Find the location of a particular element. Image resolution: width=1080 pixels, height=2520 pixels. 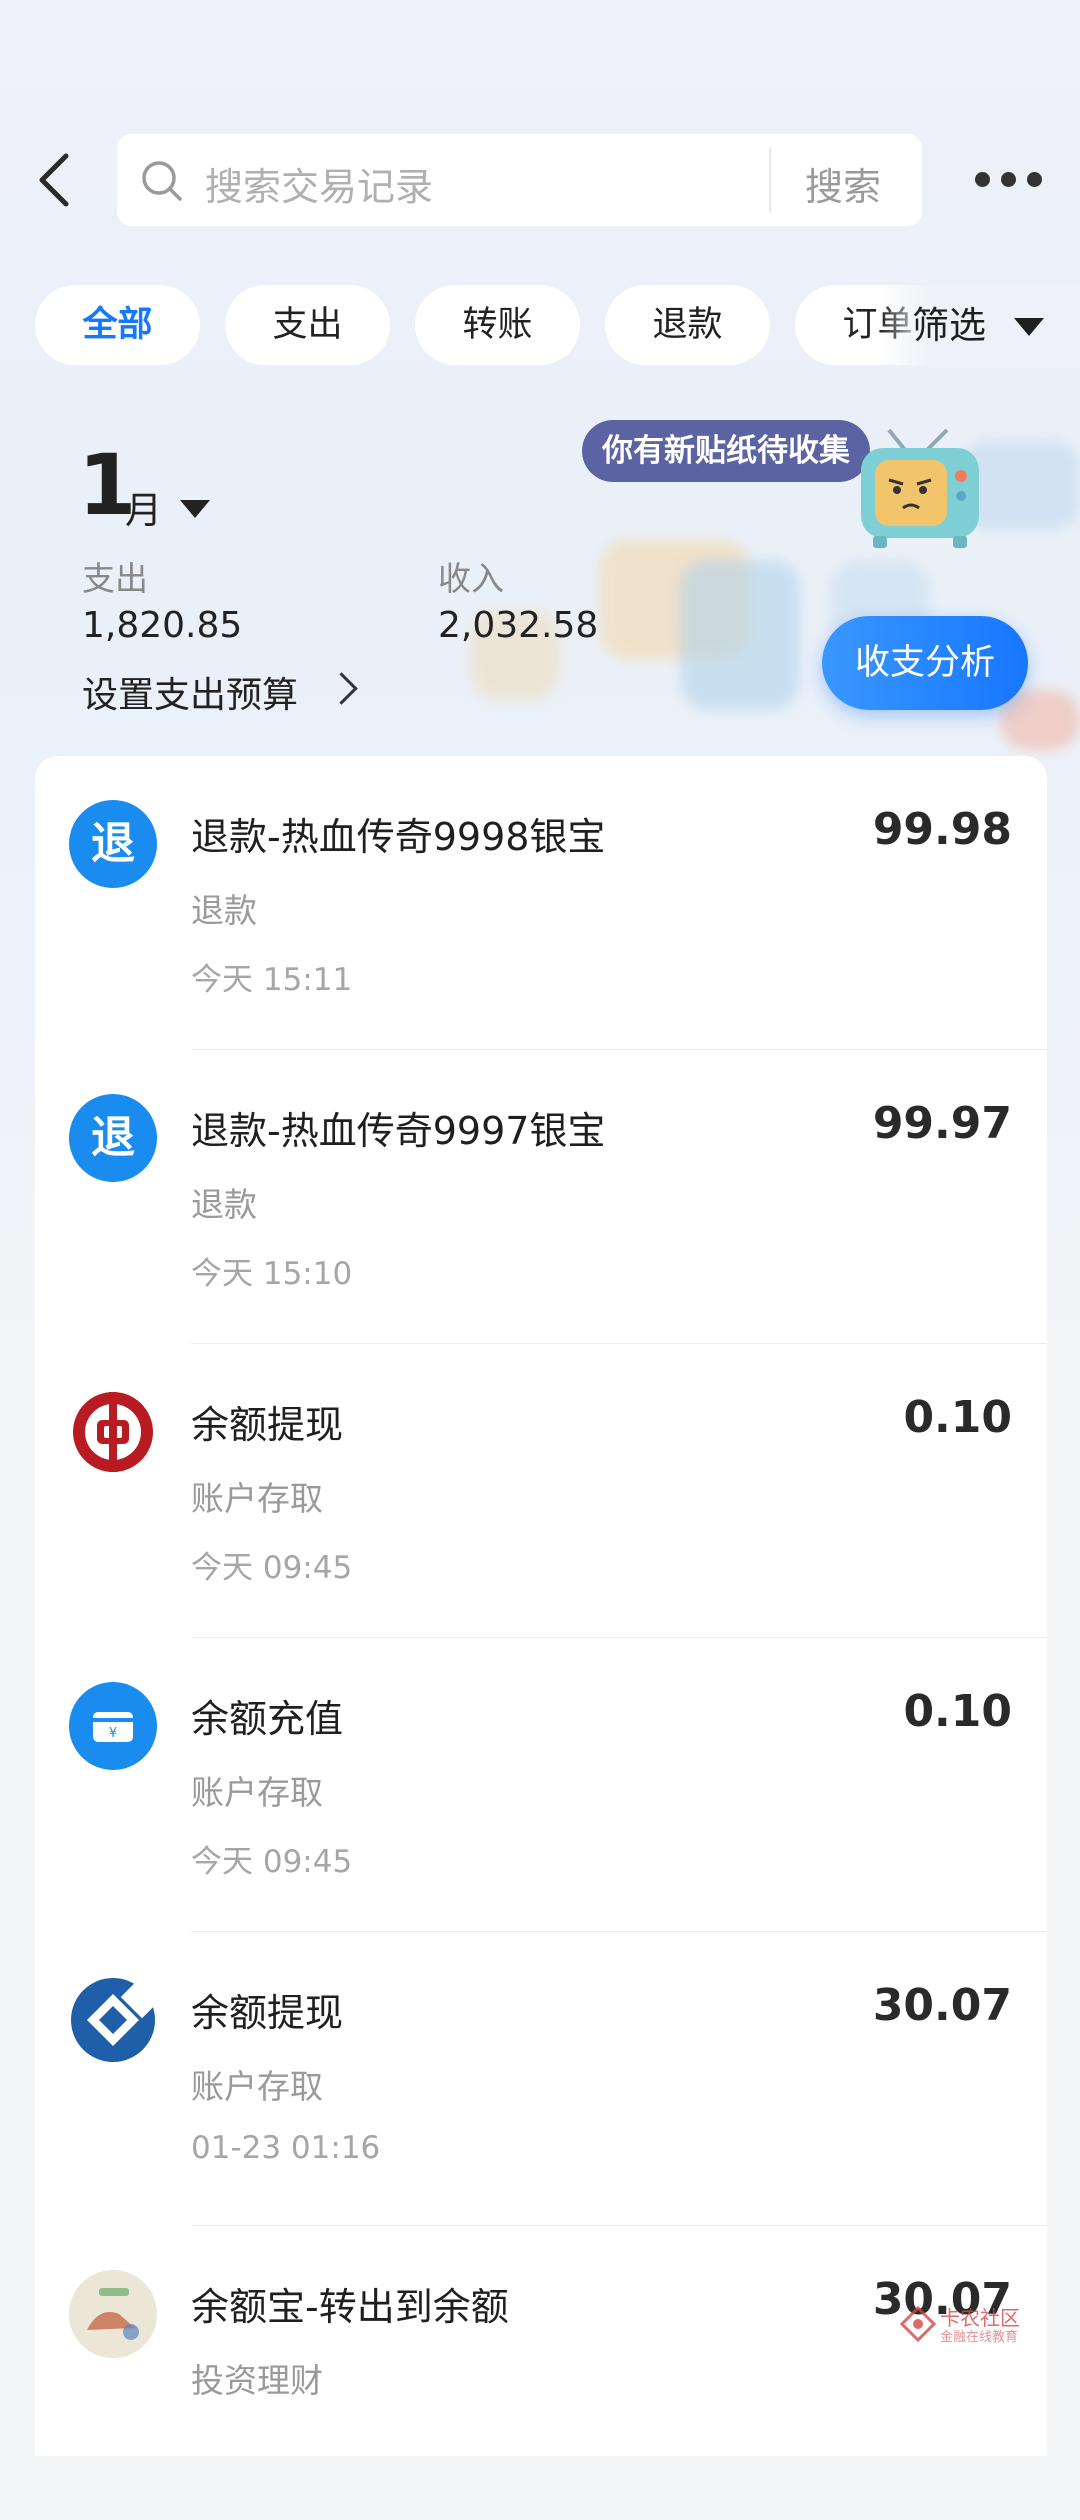

search-icon is located at coordinates (162, 181).